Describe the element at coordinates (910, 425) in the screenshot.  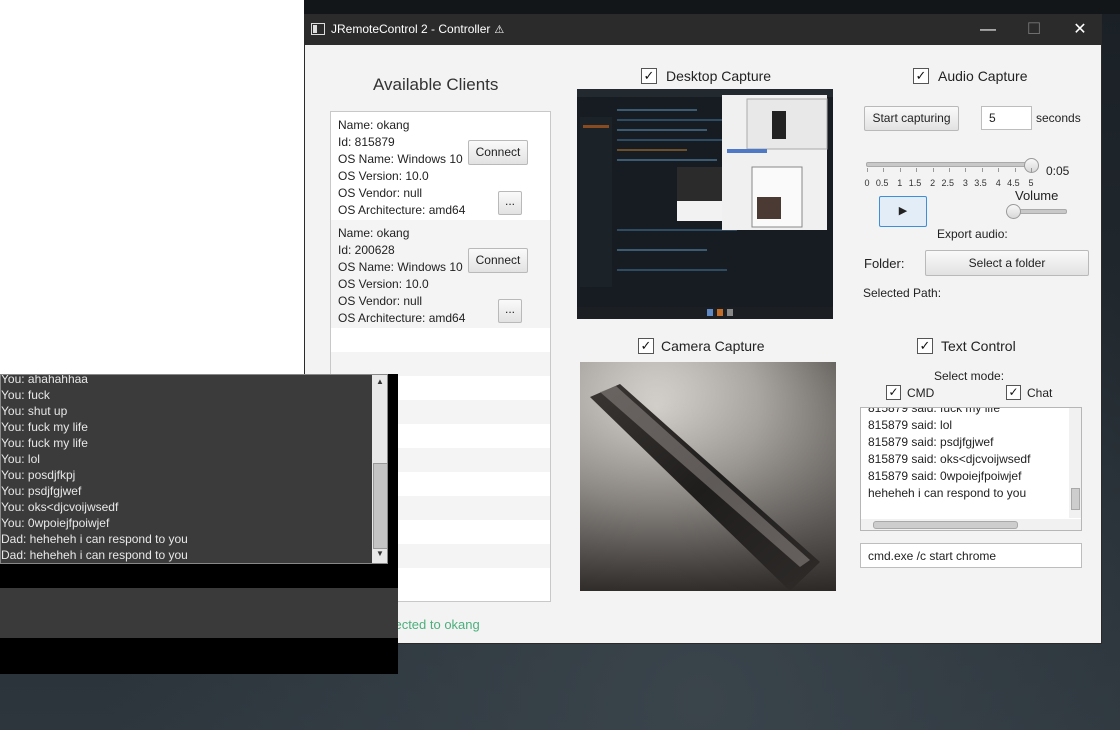
I see `log-line: 815879 said: lol` at that location.